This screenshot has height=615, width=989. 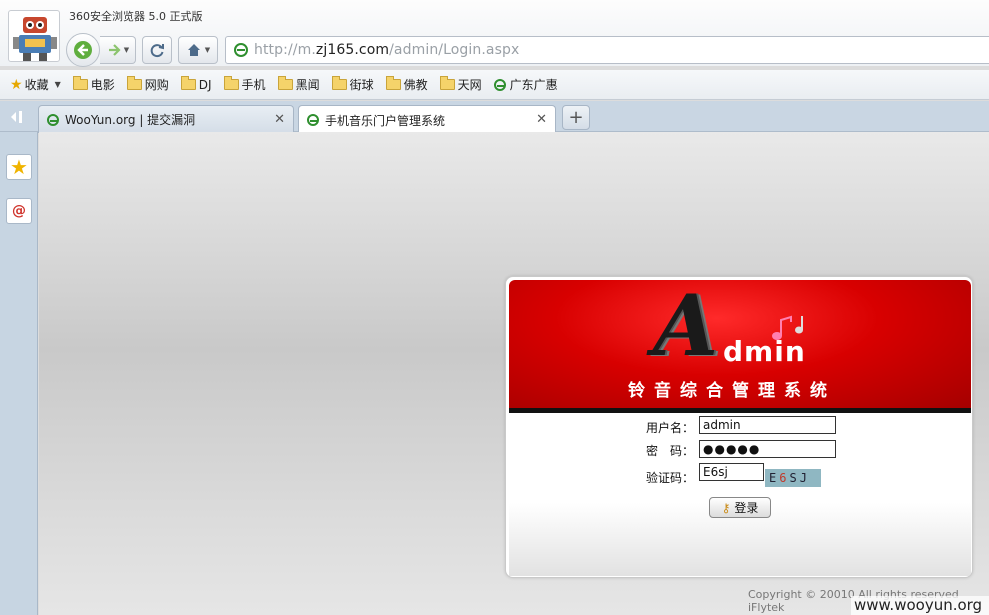 What do you see at coordinates (726, 507) in the screenshot?
I see `key-icon: ⚷` at bounding box center [726, 507].